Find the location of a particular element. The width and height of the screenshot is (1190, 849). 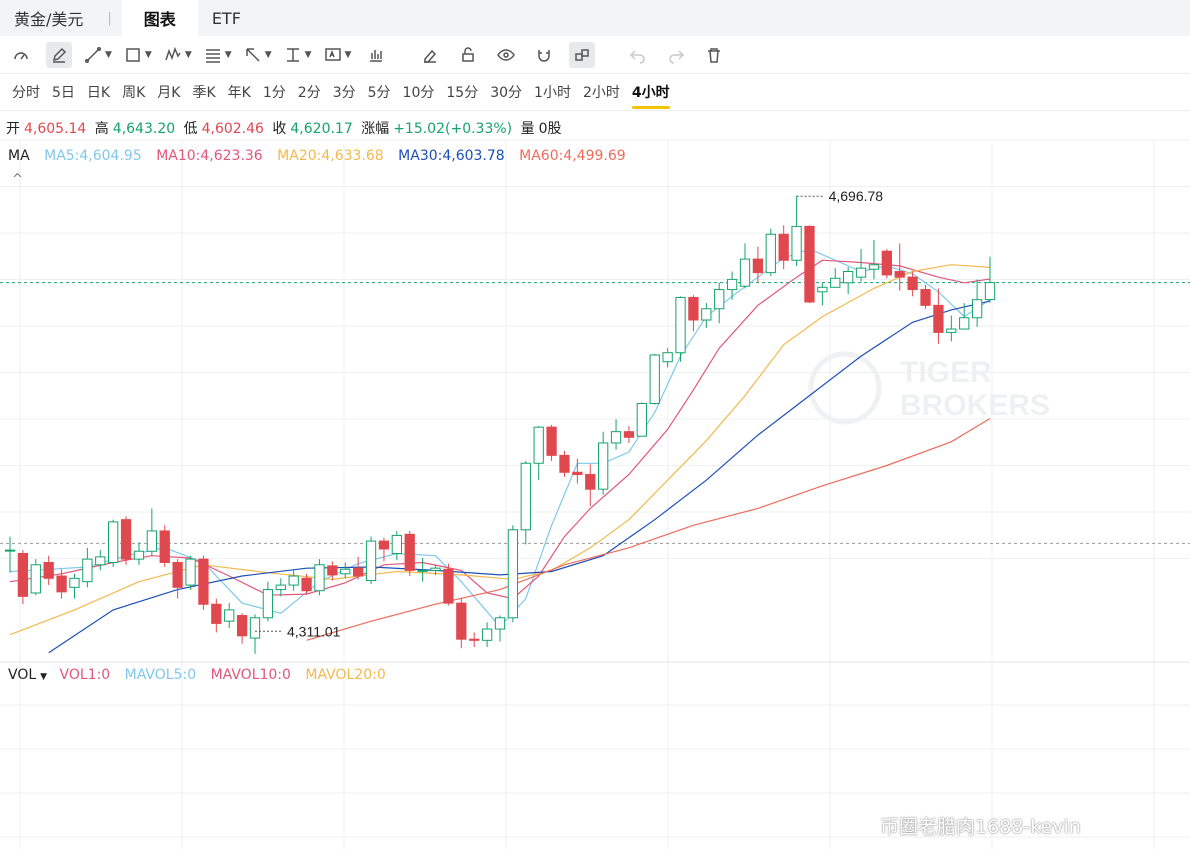

mavol5-legend: MAVOL5:0 is located at coordinates (160, 675).